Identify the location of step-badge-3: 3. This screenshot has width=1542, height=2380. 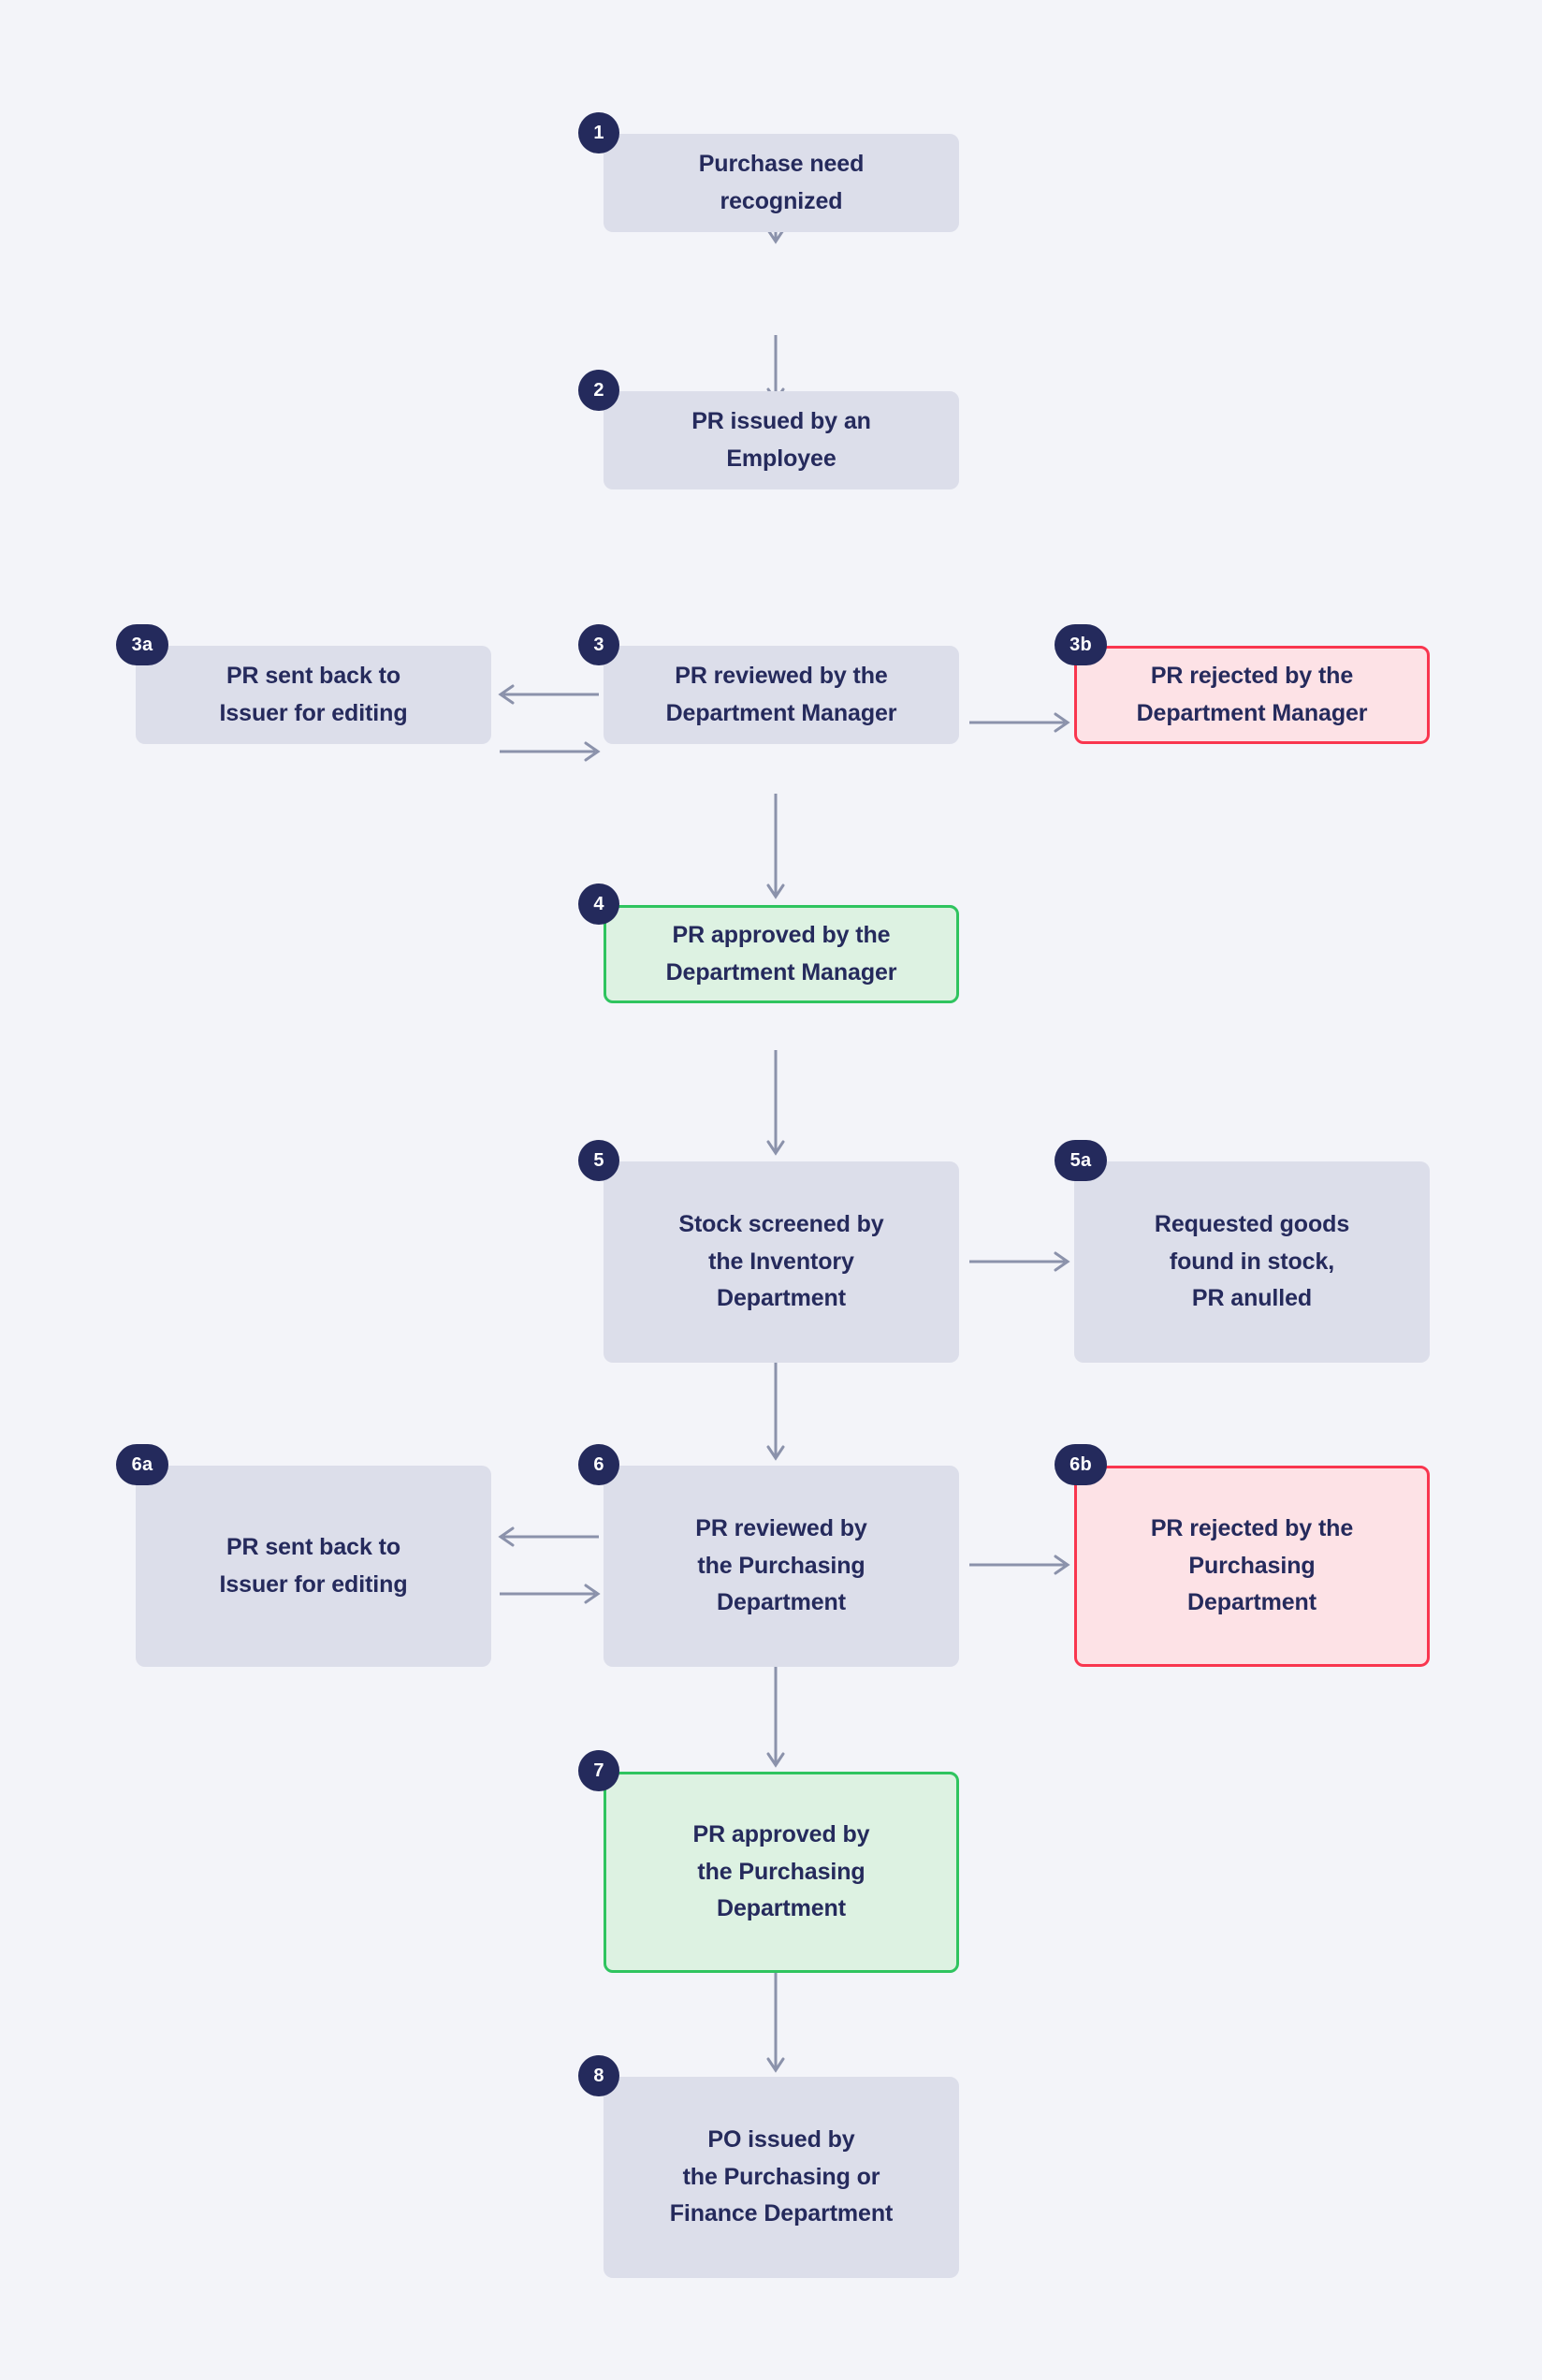
(598, 644).